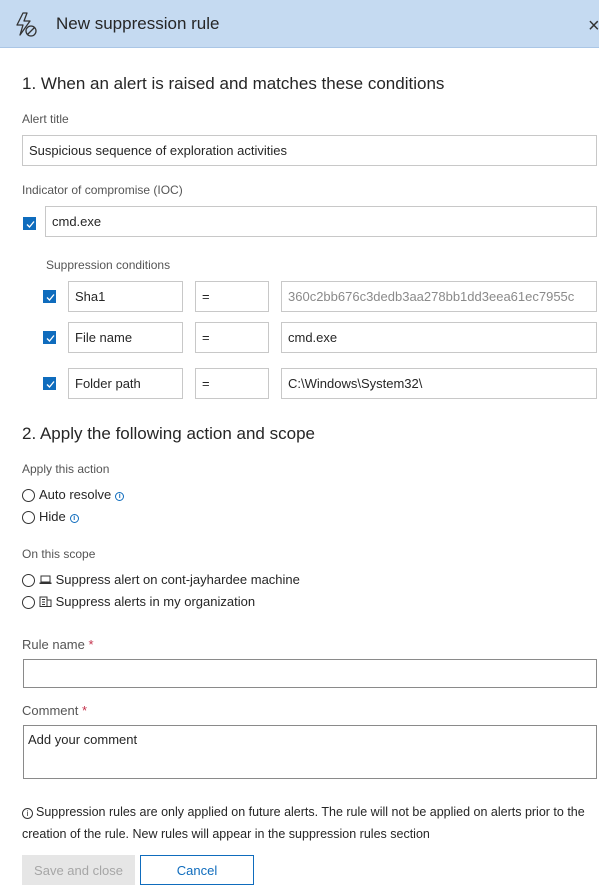 Image resolution: width=599 pixels, height=892 pixels. I want to click on panel-header: New suppression rule ×, so click(299, 24).